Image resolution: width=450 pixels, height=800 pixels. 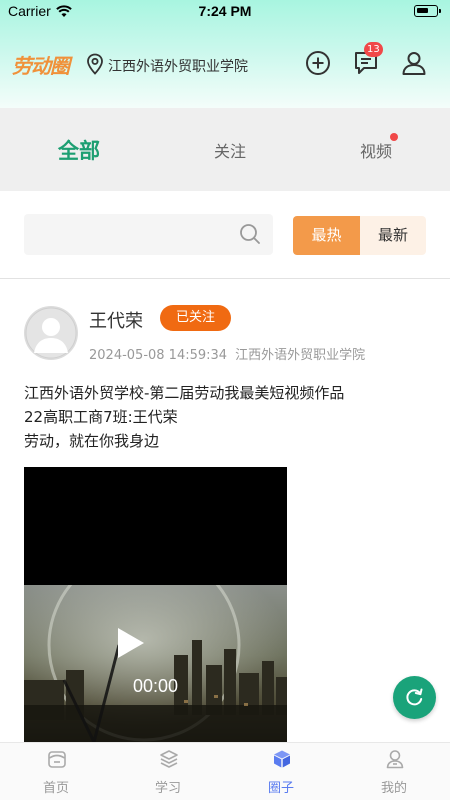 I want to click on feed-tabs: 全部 关注 视频, so click(x=225, y=149).